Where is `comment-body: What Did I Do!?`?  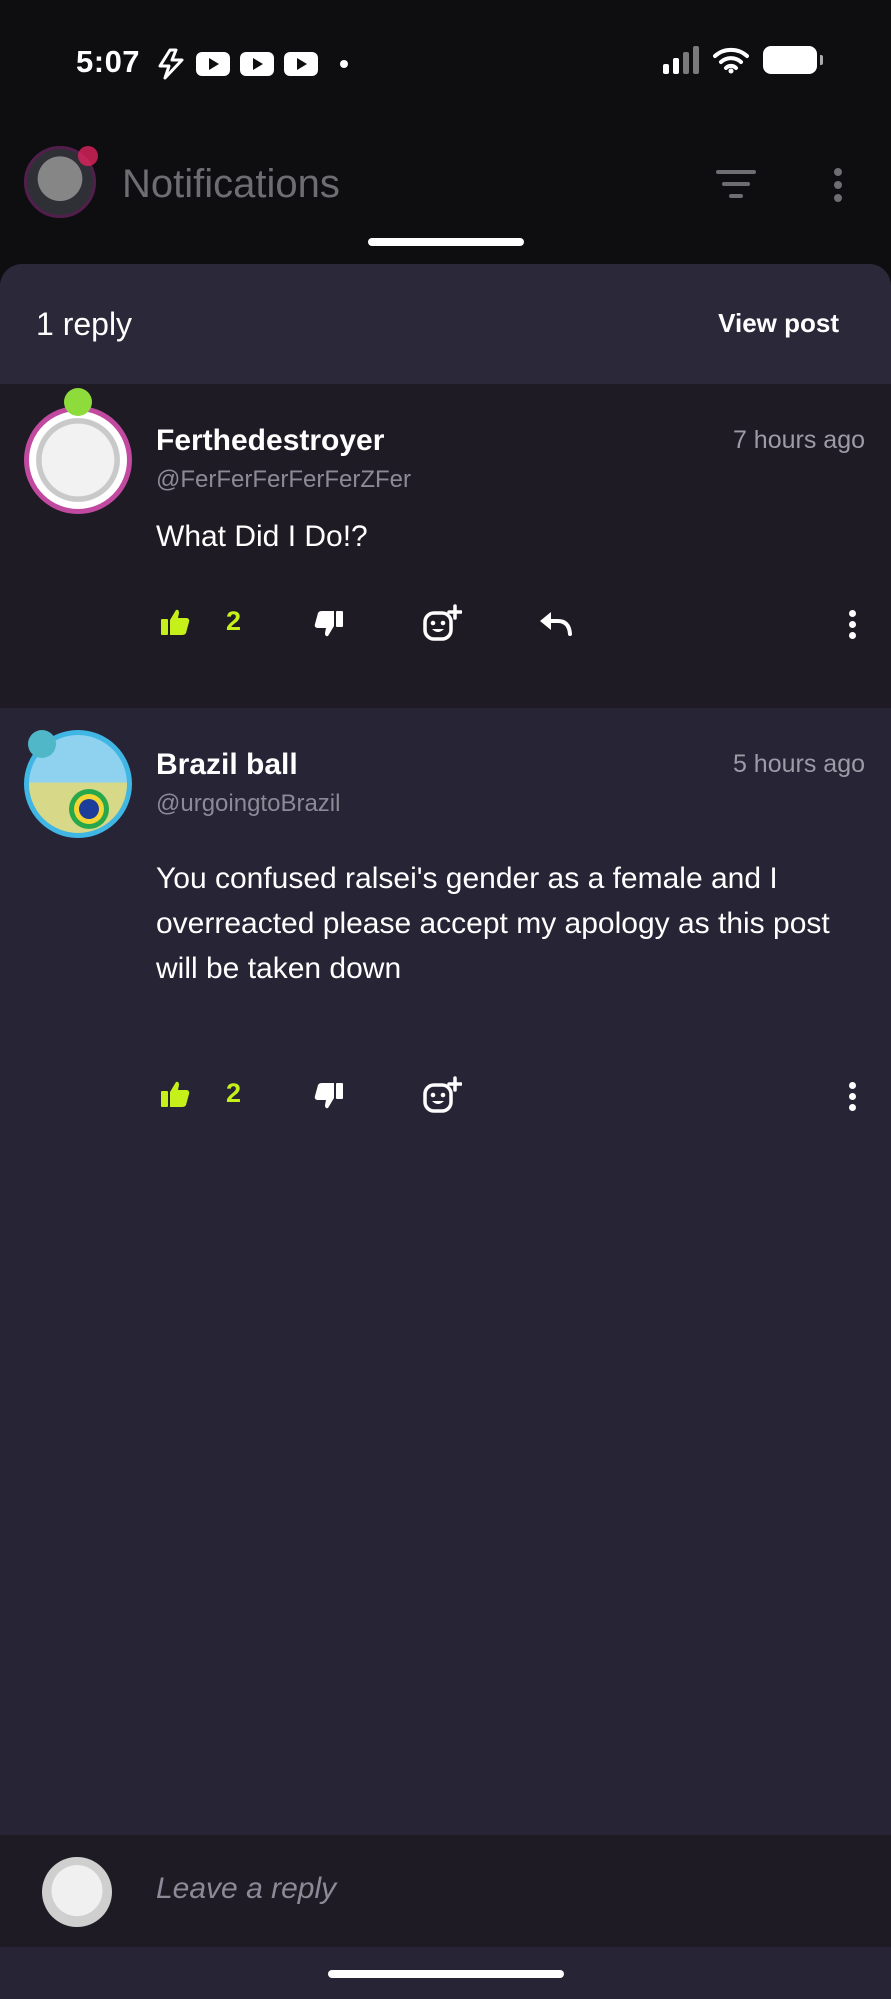 comment-body: What Did I Do!? is located at coordinates (262, 536).